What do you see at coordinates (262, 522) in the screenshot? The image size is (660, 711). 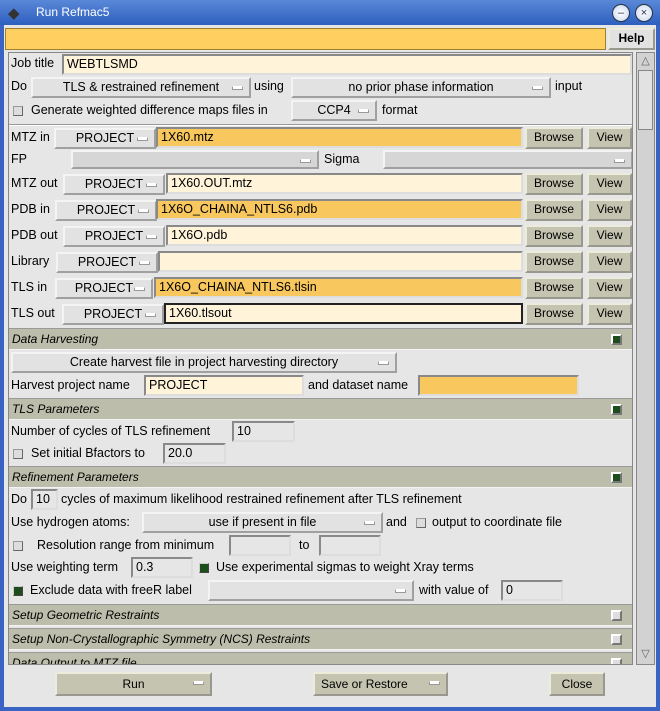 I see `hydrogen-menu: use if present in file` at bounding box center [262, 522].